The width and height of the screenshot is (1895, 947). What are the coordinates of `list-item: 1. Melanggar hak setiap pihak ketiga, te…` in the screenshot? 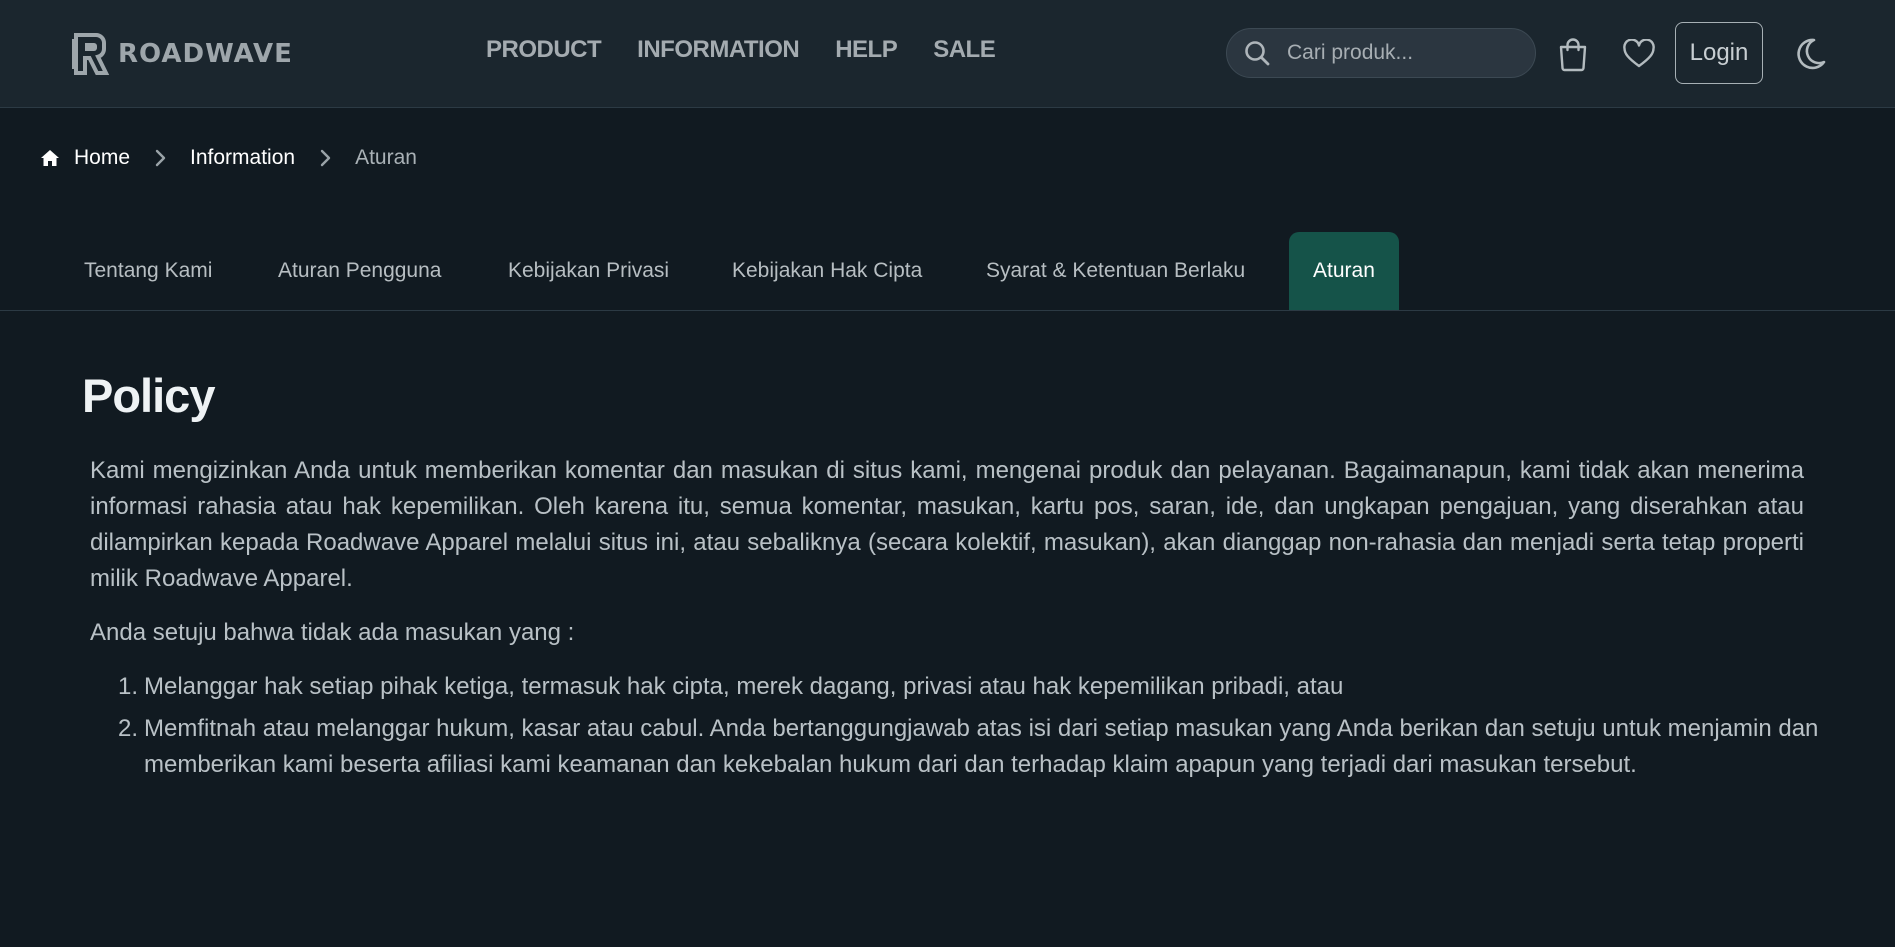 It's located at (981, 687).